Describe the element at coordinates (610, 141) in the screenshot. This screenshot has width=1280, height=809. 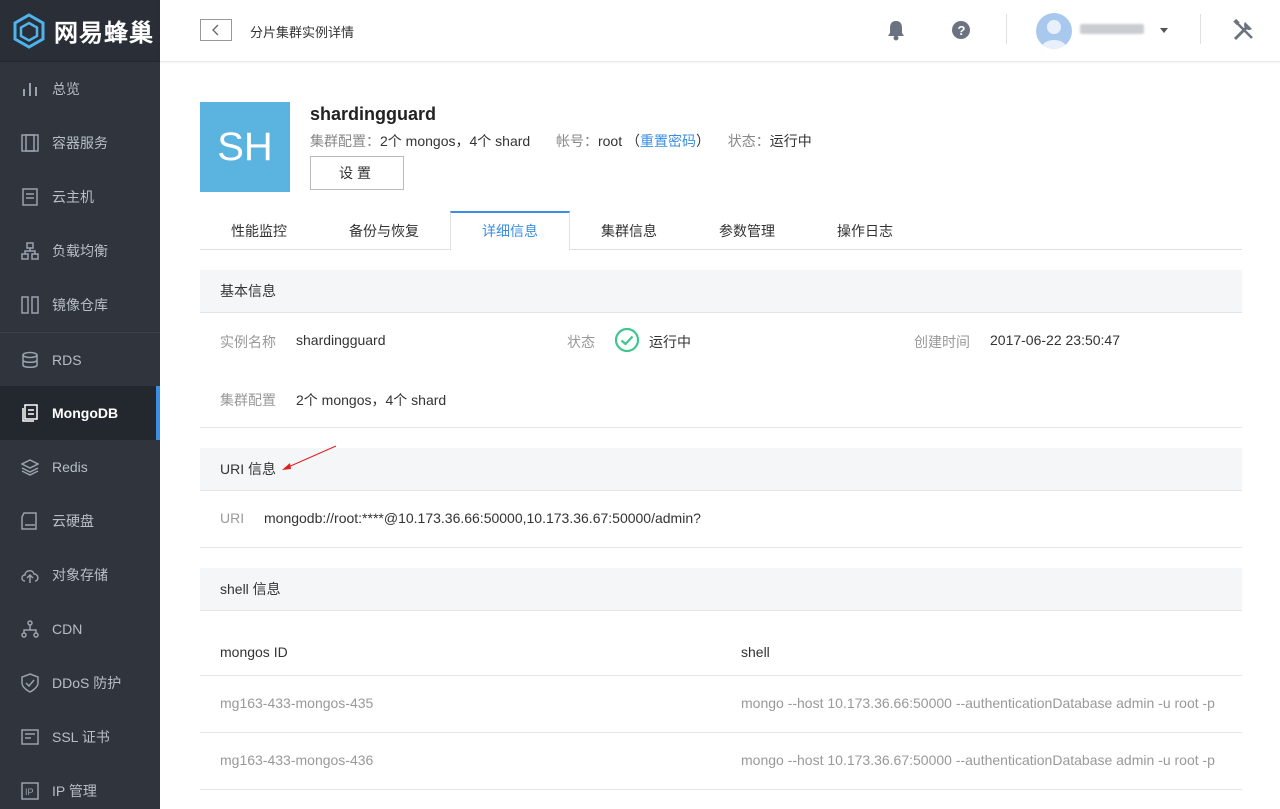
I see `account-value: root` at that location.